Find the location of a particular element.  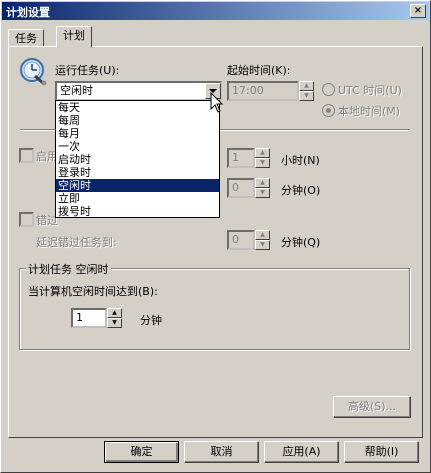

repeat-checkbox is located at coordinates (26, 155).